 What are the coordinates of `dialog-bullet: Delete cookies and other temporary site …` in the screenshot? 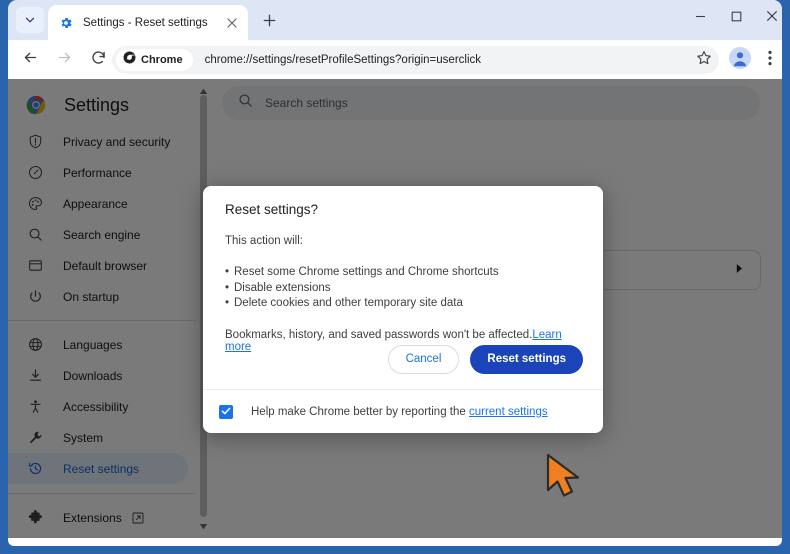 It's located at (403, 304).